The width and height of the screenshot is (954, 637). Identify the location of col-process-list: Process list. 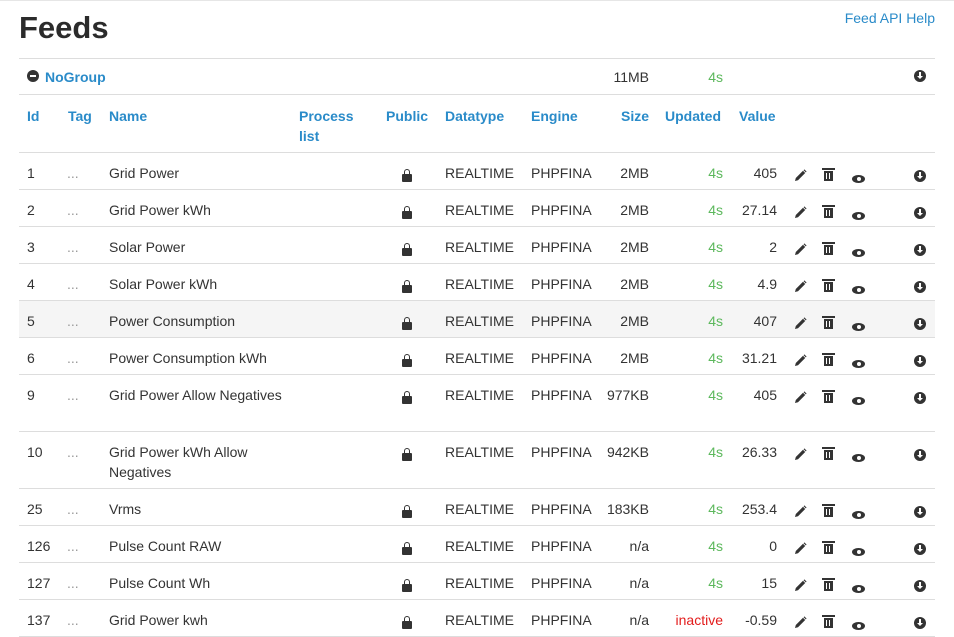
(334, 126).